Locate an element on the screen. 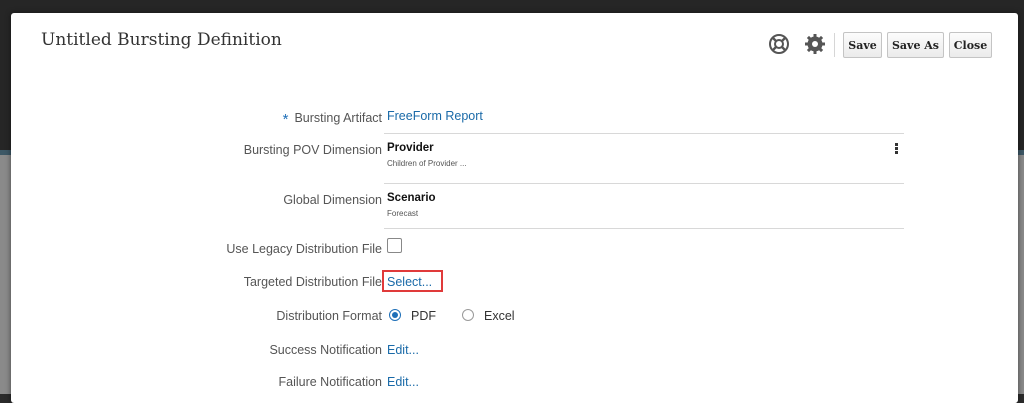  pdf-radio is located at coordinates (395, 315).